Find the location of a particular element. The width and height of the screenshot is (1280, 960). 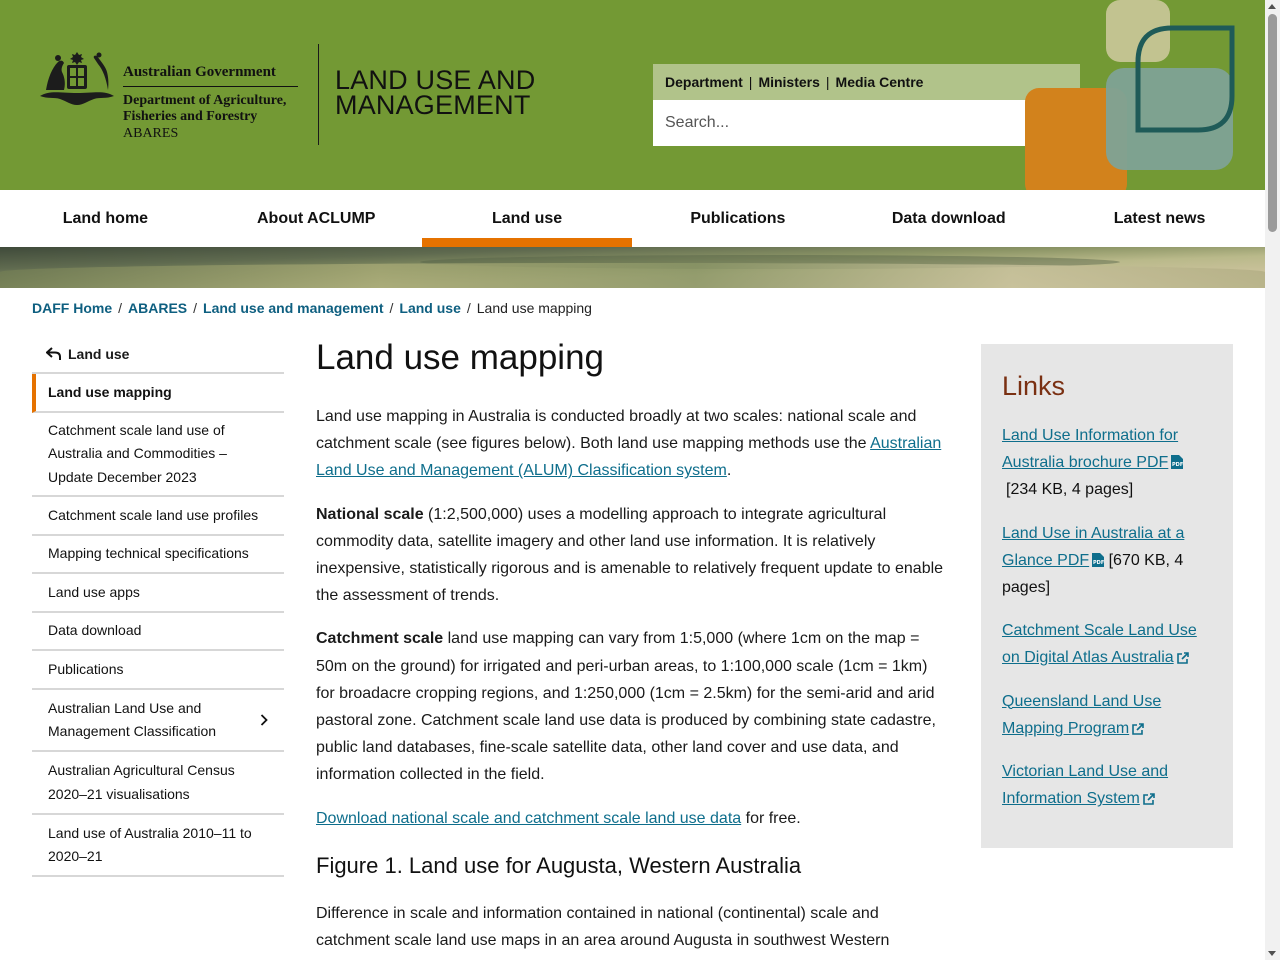

national-scale-label: National scale is located at coordinates (370, 514).